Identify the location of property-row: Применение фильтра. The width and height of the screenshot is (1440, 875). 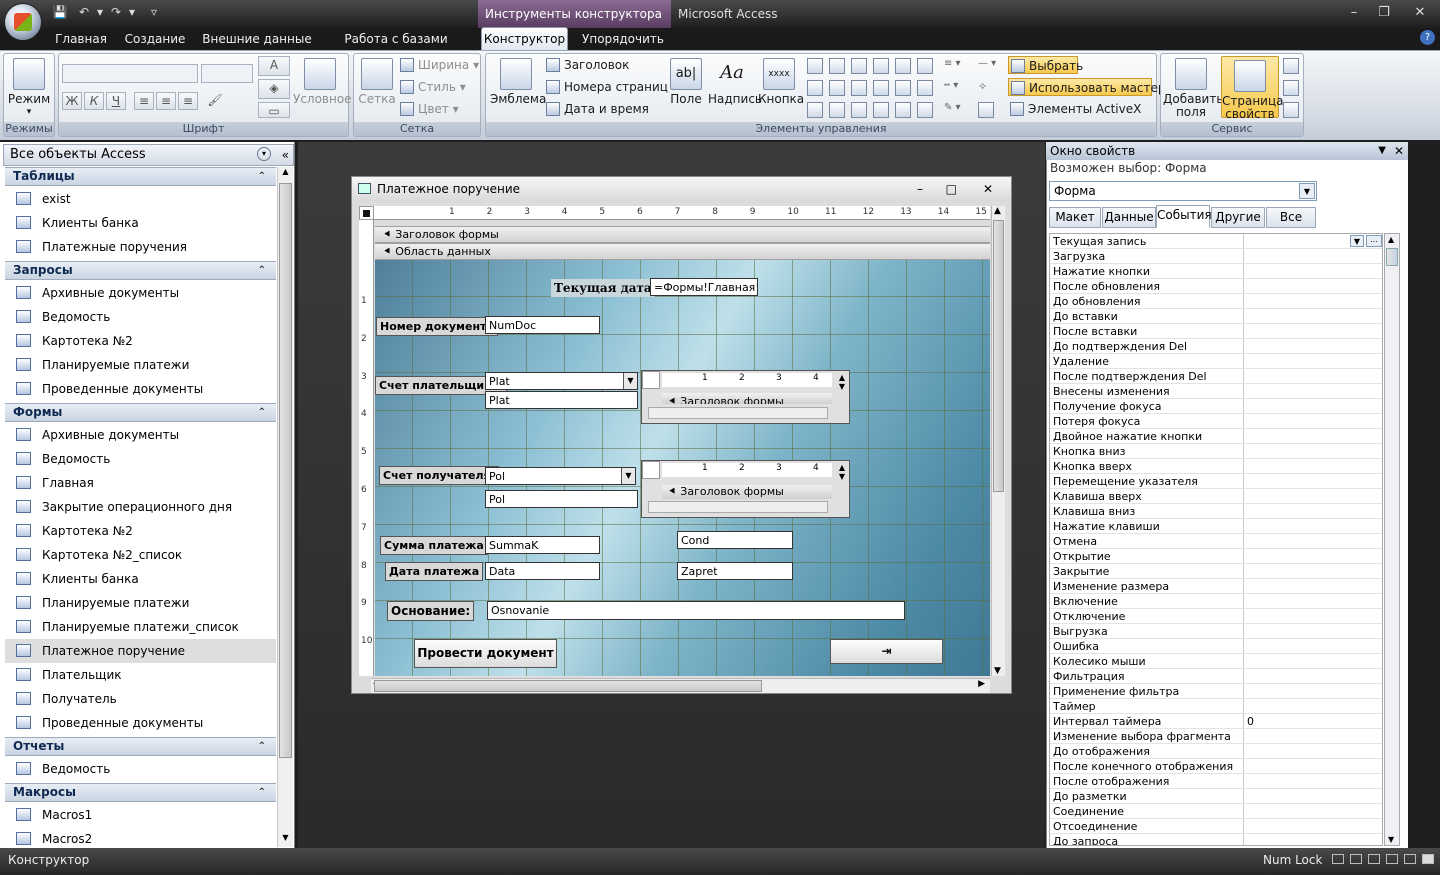
(1216, 691).